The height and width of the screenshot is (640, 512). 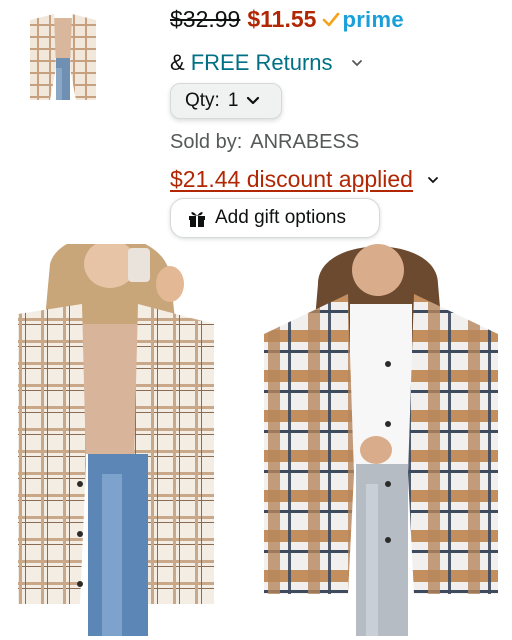 I want to click on plaid-shirt-thumbnail-icon, so click(x=63, y=55).